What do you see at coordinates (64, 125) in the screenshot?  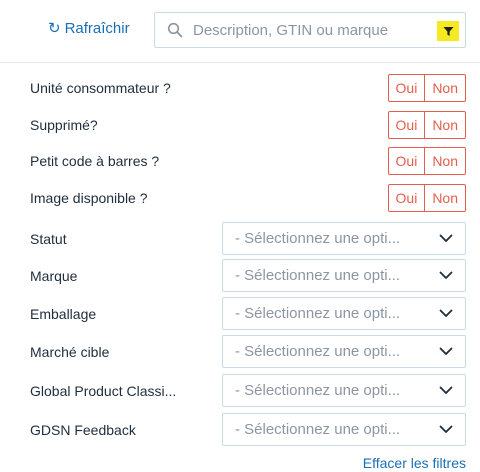 I see `toggle-label: Supprimé?` at bounding box center [64, 125].